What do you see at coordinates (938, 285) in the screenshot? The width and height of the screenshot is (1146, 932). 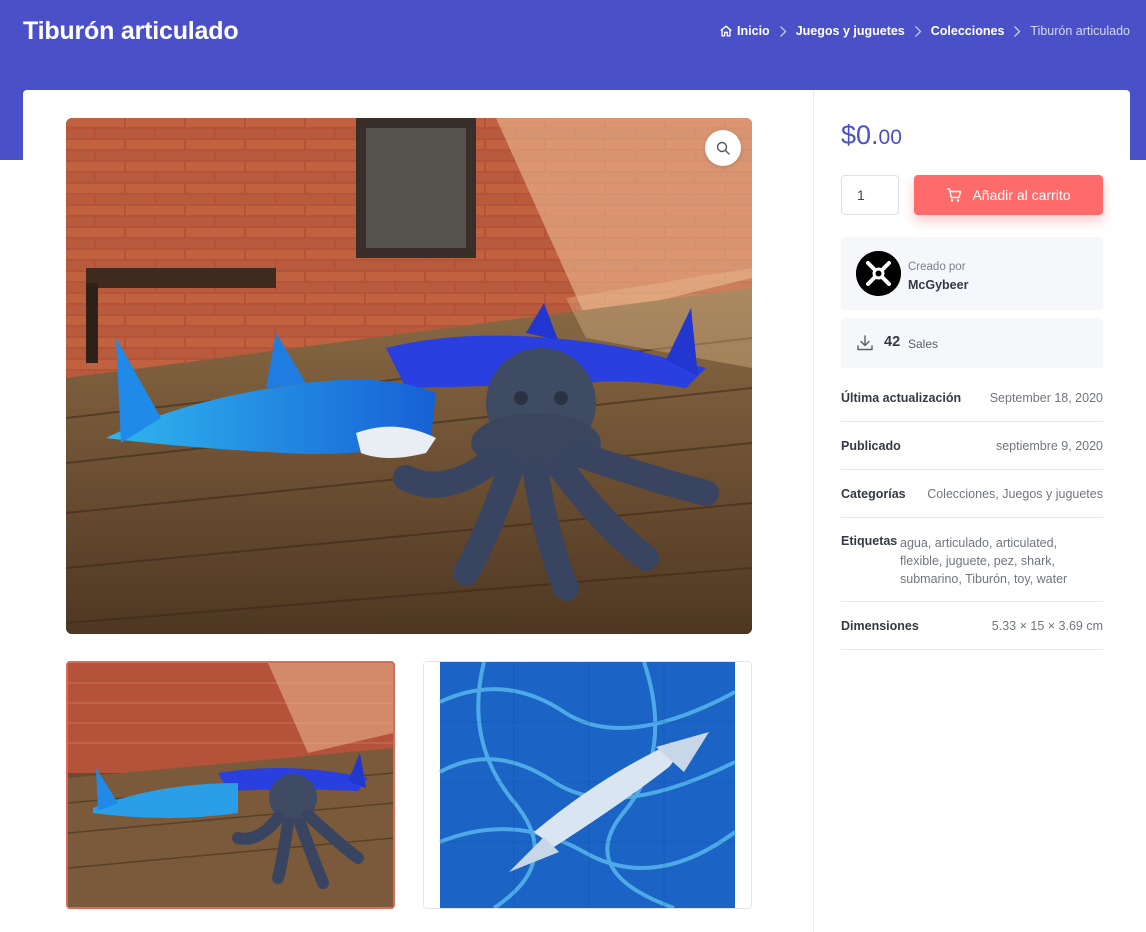 I see `author-name: McGybeer` at bounding box center [938, 285].